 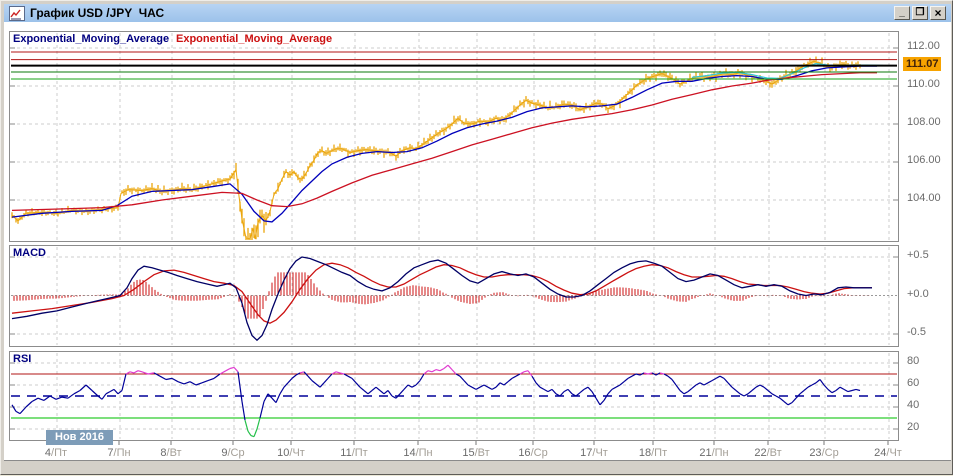 What do you see at coordinates (913, 383) in the screenshot?
I see `rsi-axis-label: 60` at bounding box center [913, 383].